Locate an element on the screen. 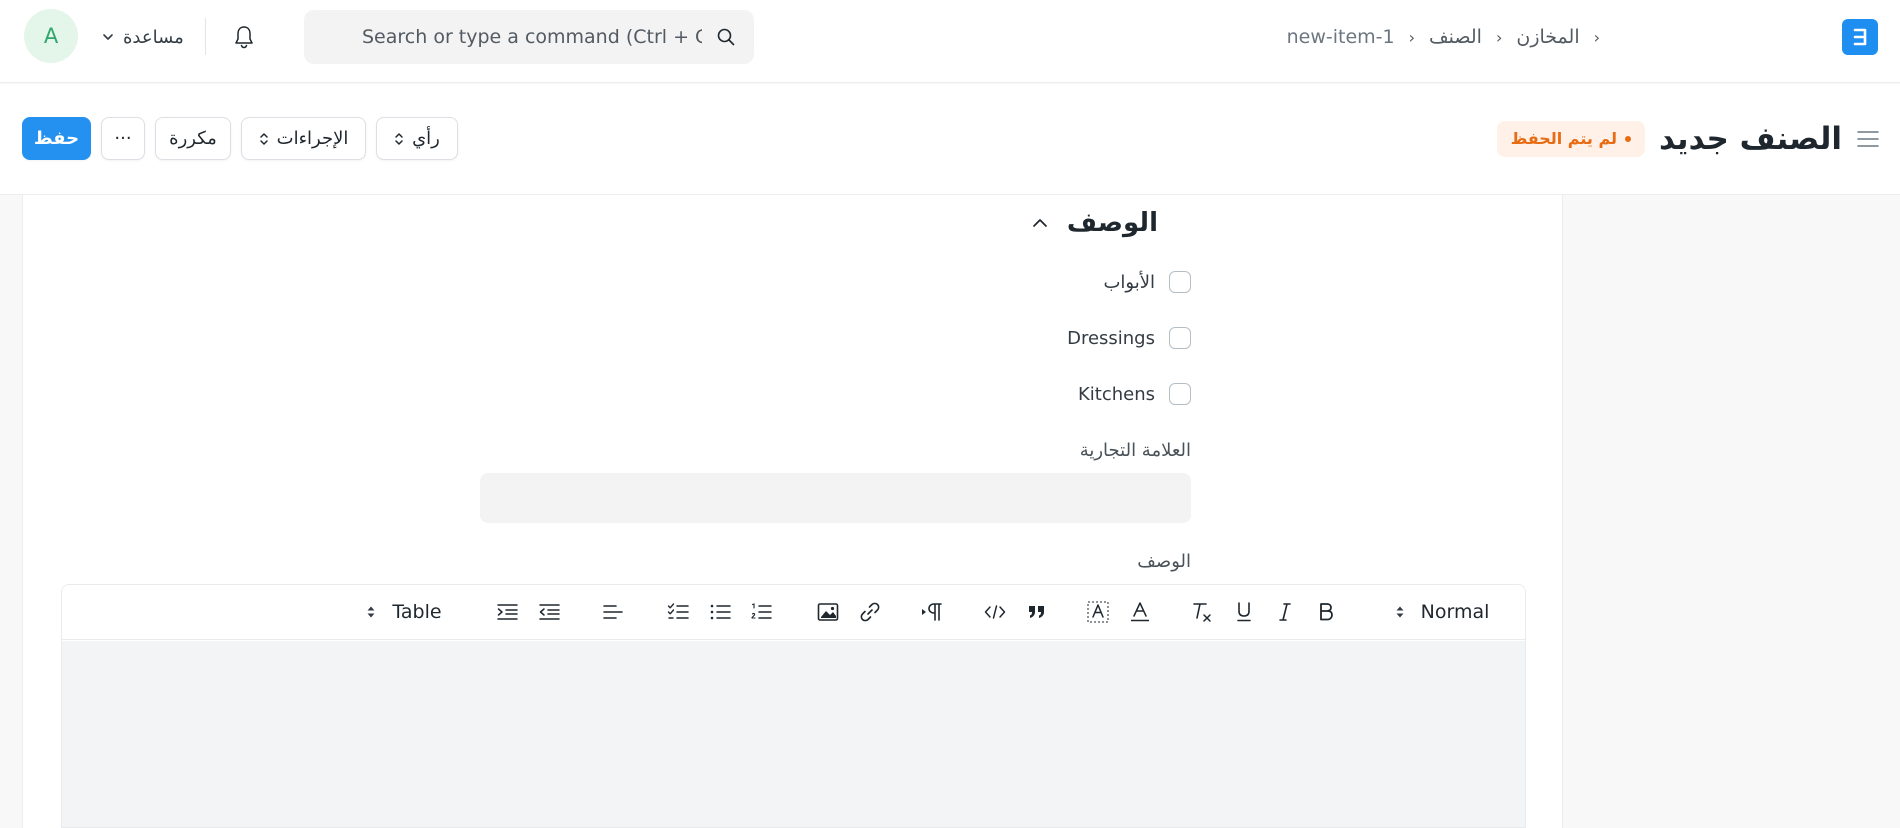 The image size is (1900, 828). description-label: الوصف is located at coordinates (1164, 561).